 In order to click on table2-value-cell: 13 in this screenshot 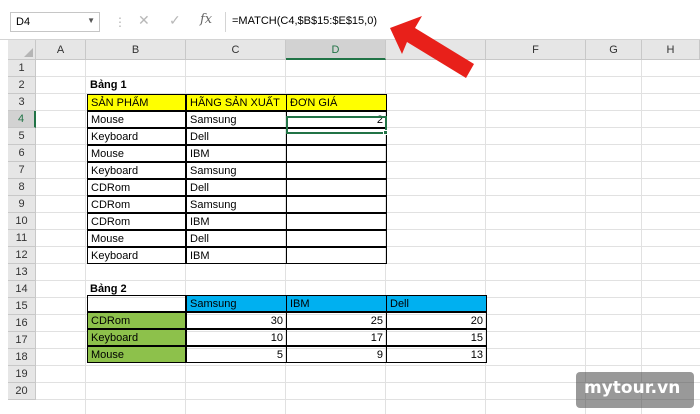, I will do `click(436, 354)`.